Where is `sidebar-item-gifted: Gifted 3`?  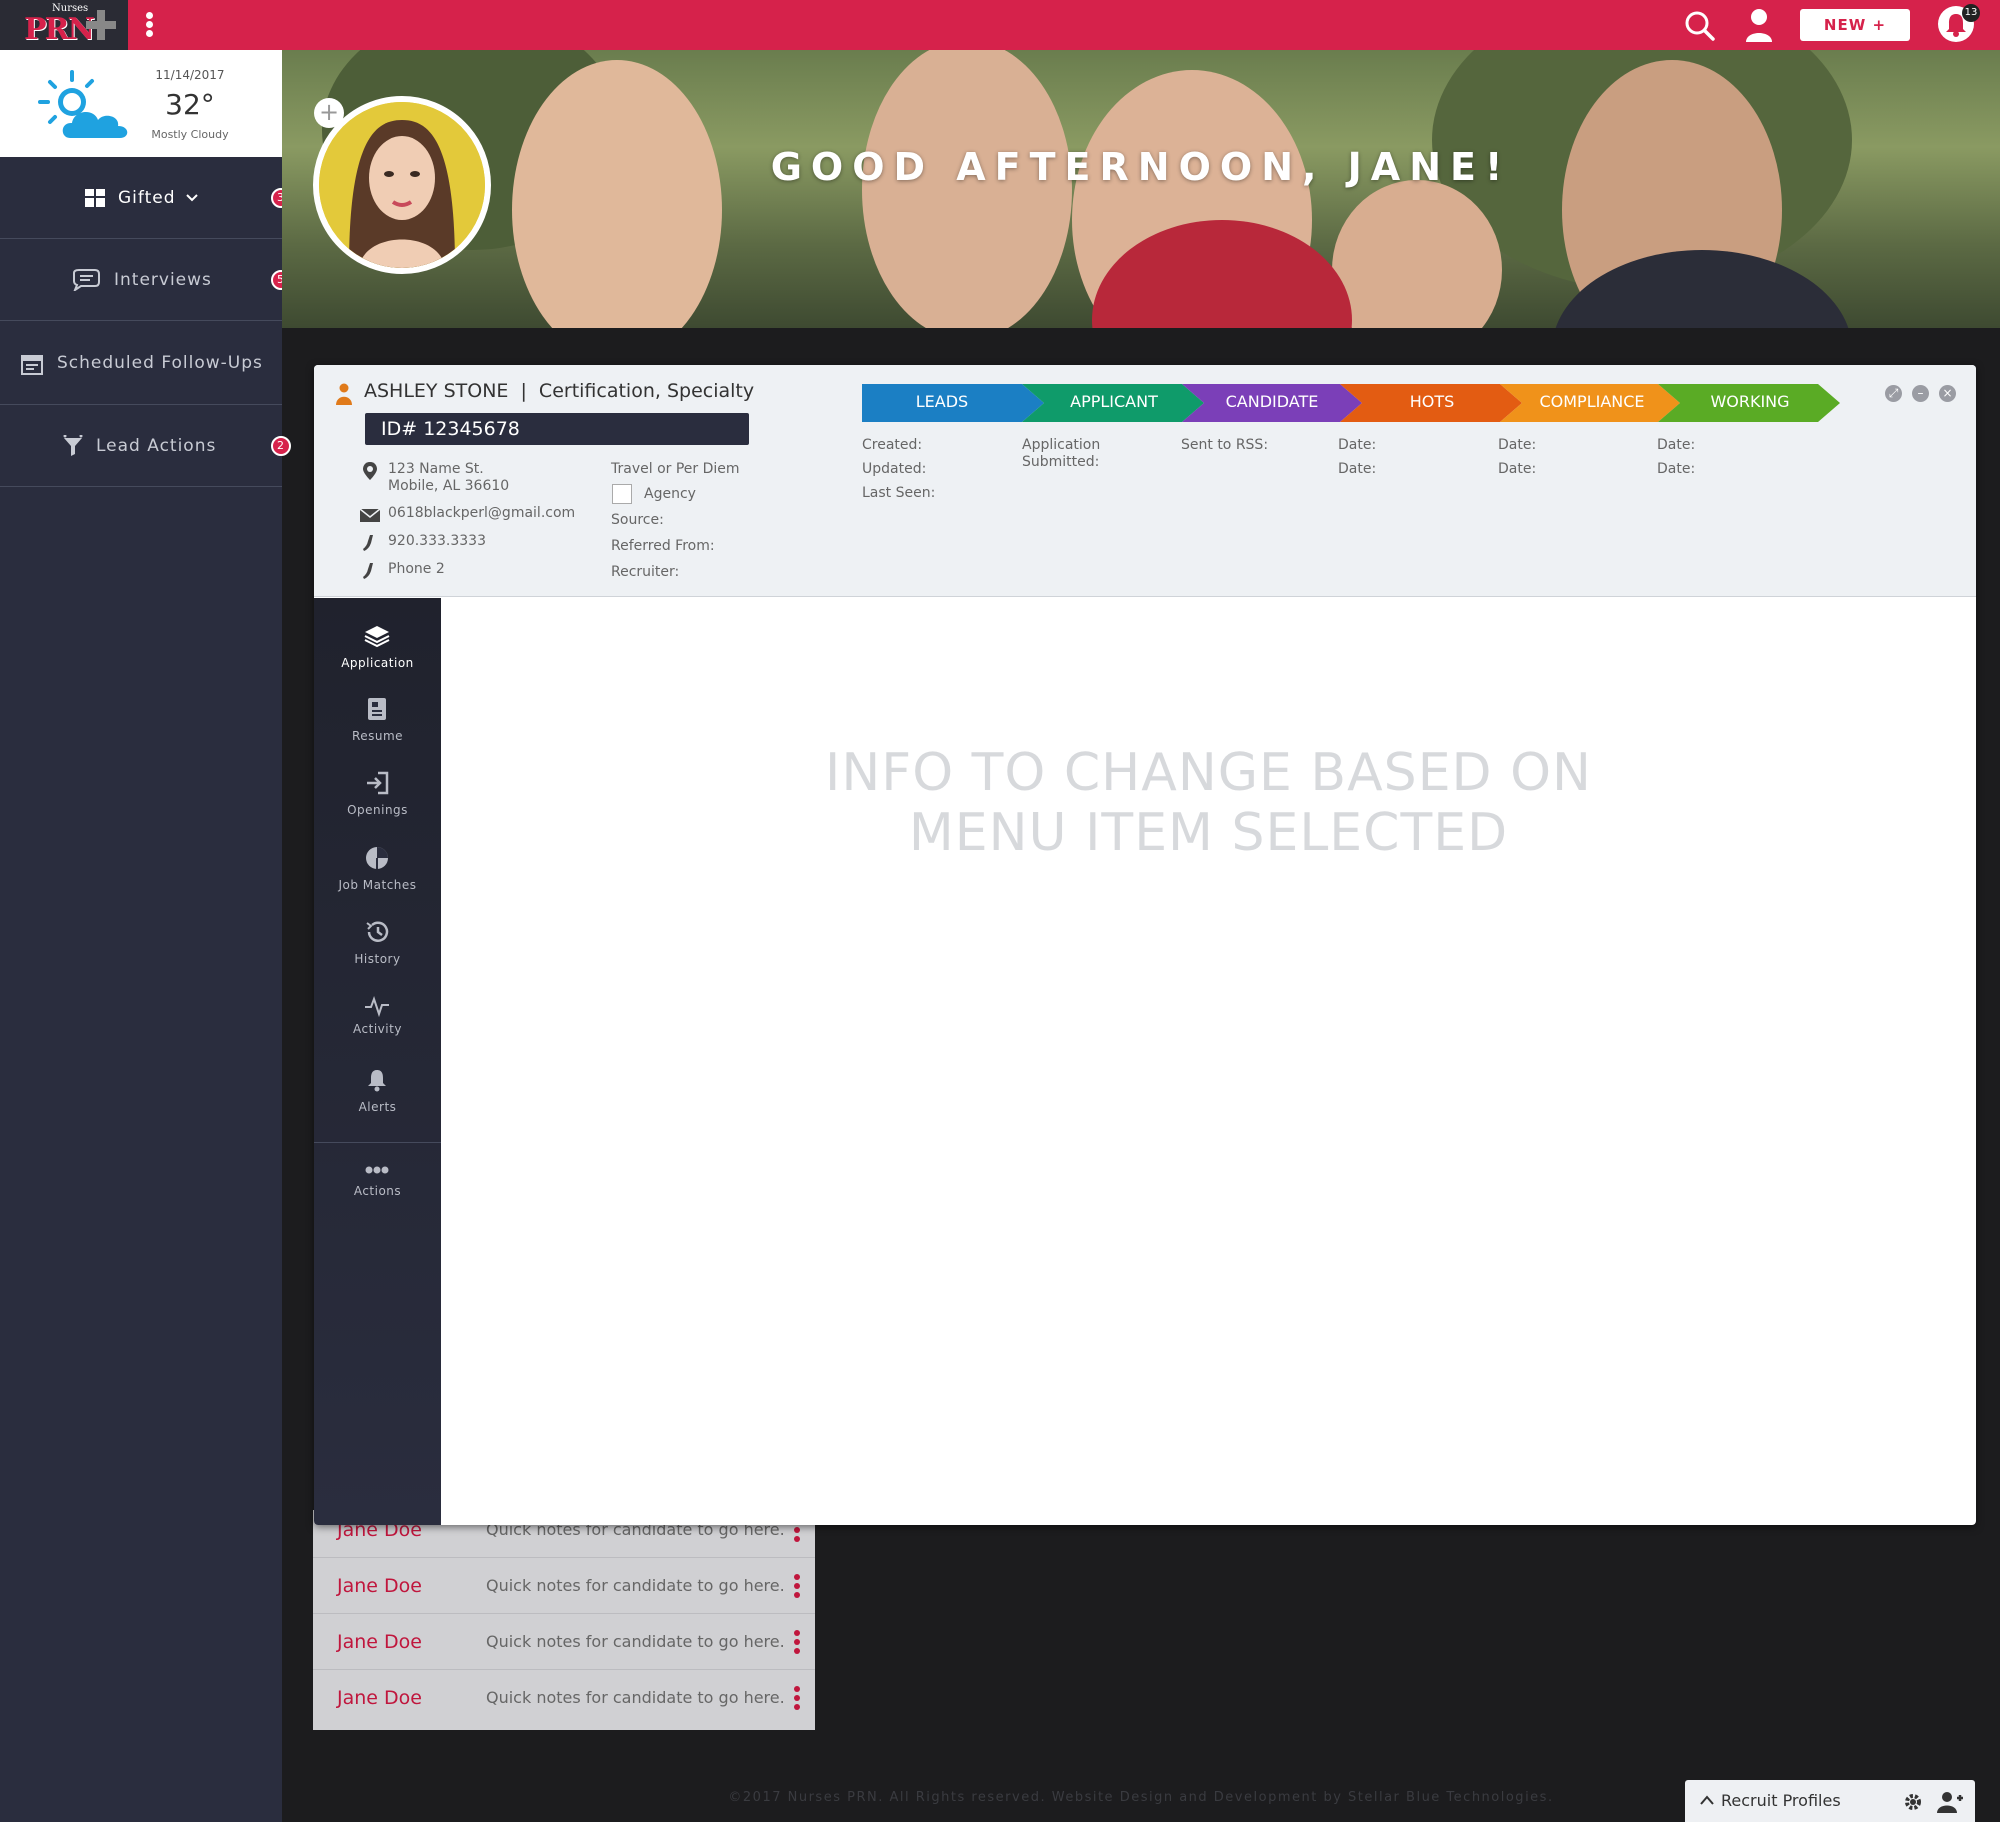
sidebar-item-gifted: Gifted 3 is located at coordinates (145, 198).